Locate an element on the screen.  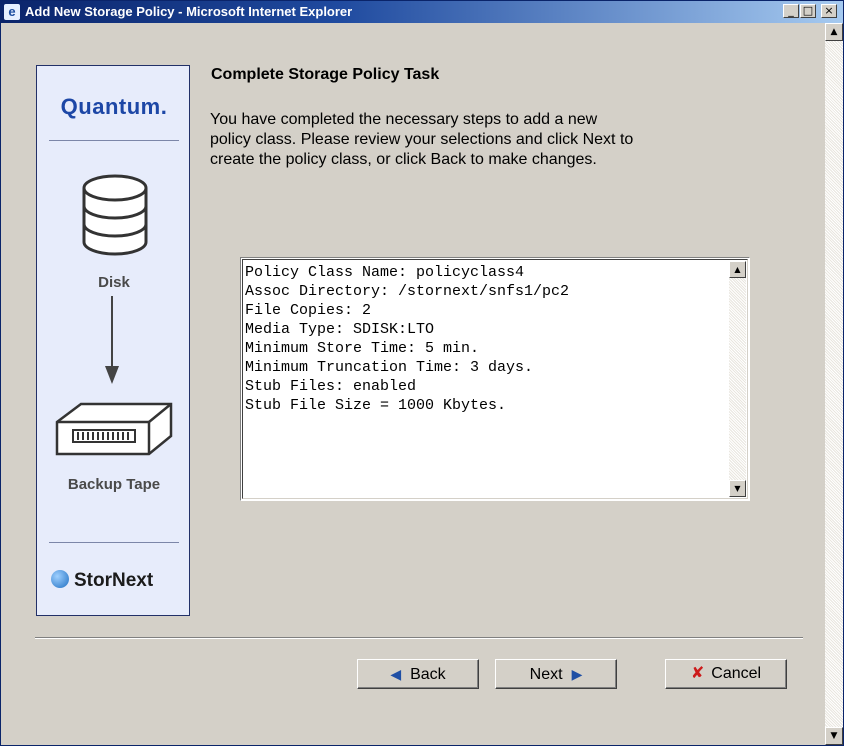
summary-line: Media Type: SDISK:LTO is located at coordinates (340, 329).